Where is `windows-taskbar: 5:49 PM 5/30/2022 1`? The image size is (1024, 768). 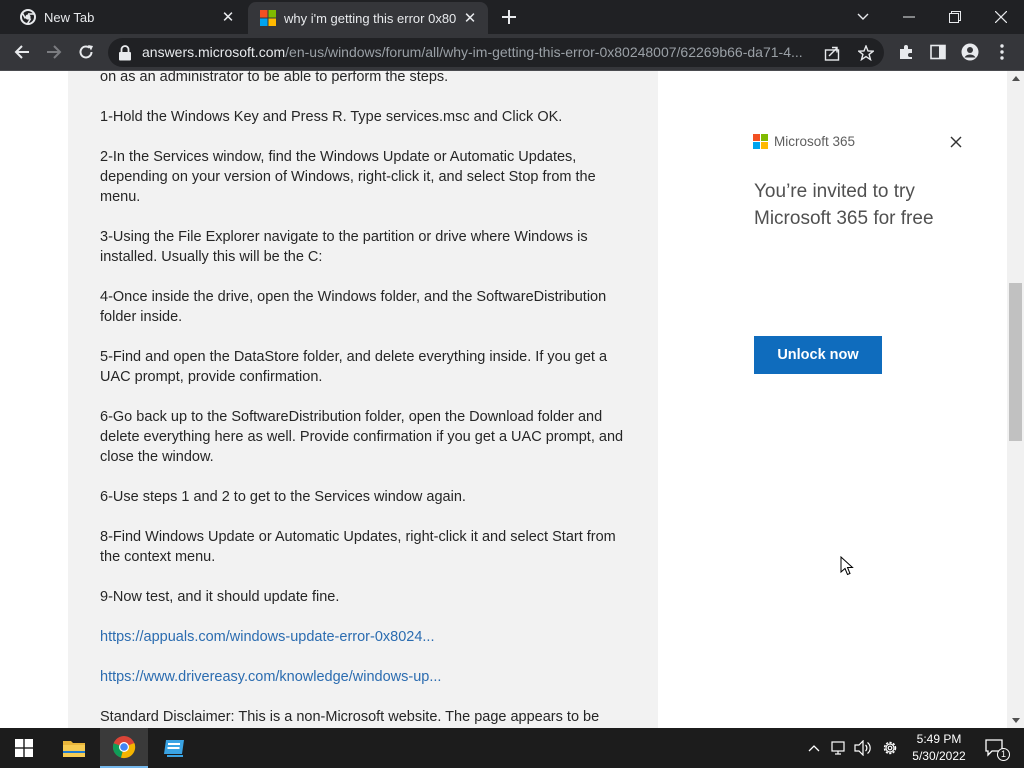 windows-taskbar: 5:49 PM 5/30/2022 1 is located at coordinates (512, 748).